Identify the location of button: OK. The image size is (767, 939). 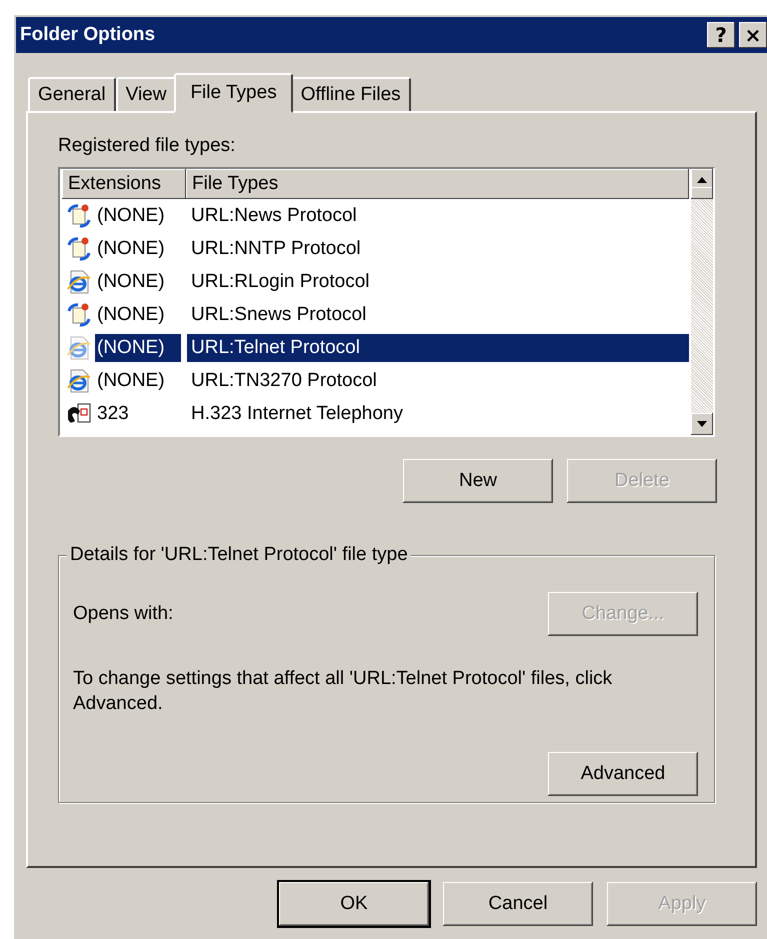
(354, 904).